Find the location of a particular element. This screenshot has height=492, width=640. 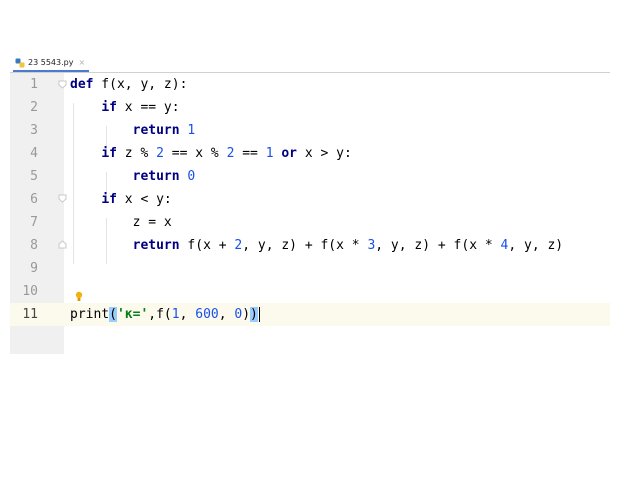

line-number: 7 is located at coordinates (34, 222).